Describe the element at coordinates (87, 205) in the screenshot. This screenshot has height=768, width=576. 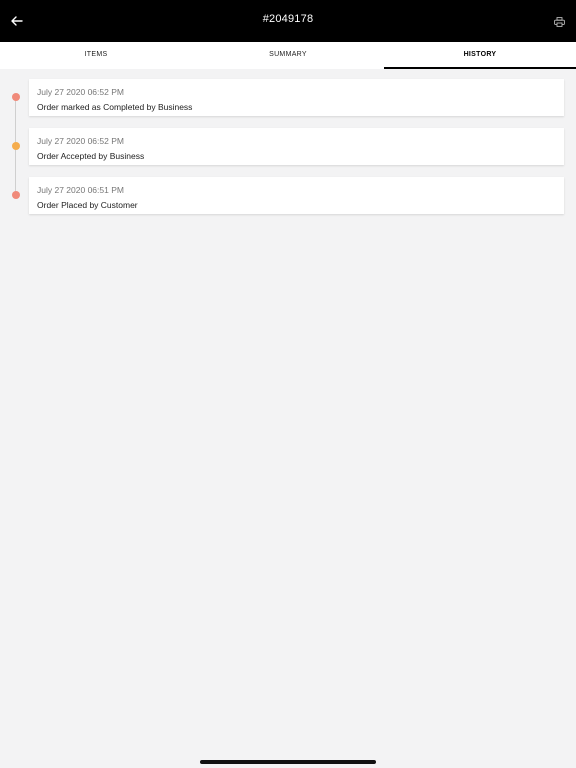
I see `history-message: Order Placed by Customer` at that location.